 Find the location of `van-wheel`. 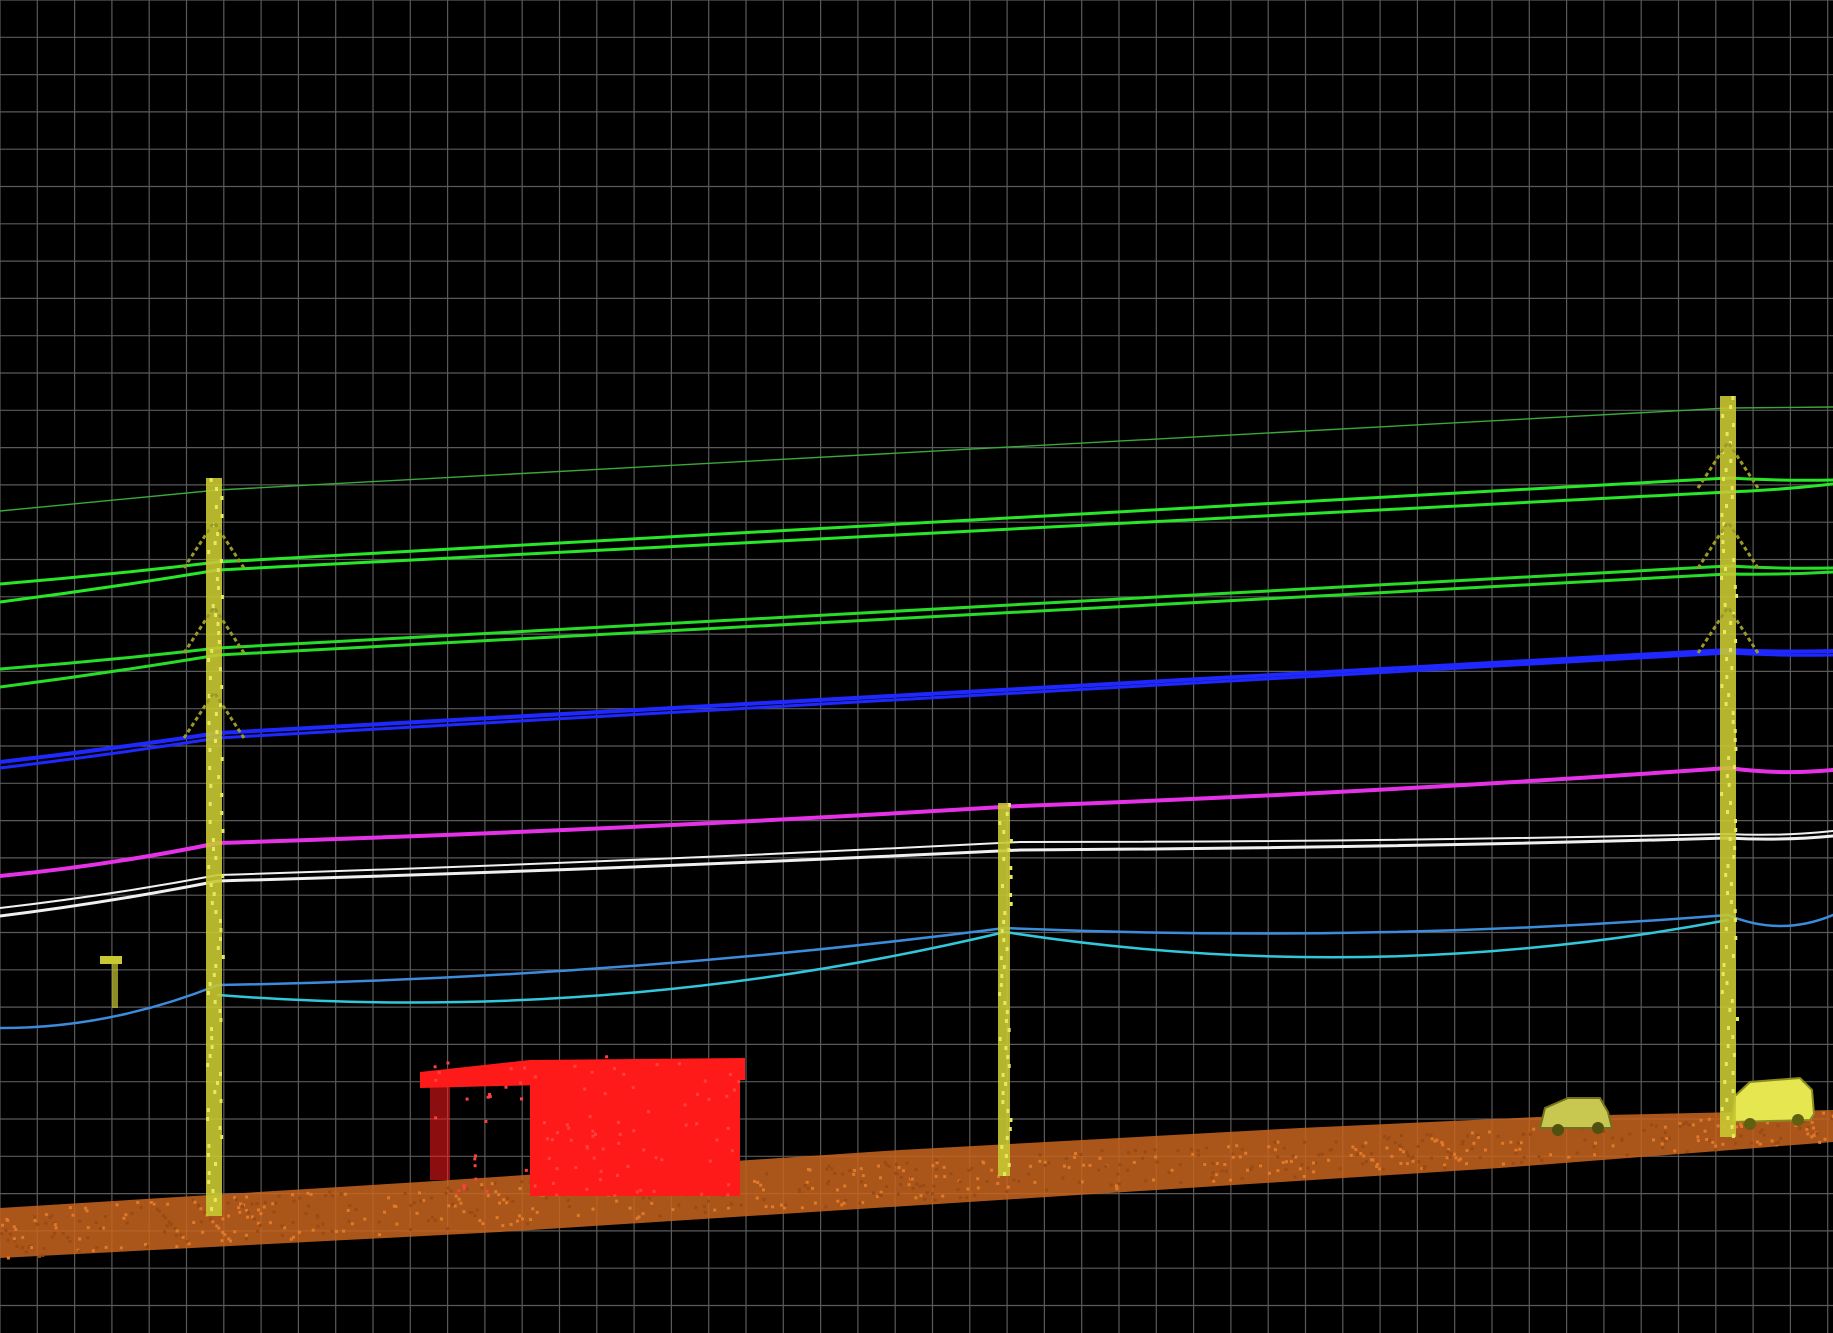

van-wheel is located at coordinates (1798, 1120).